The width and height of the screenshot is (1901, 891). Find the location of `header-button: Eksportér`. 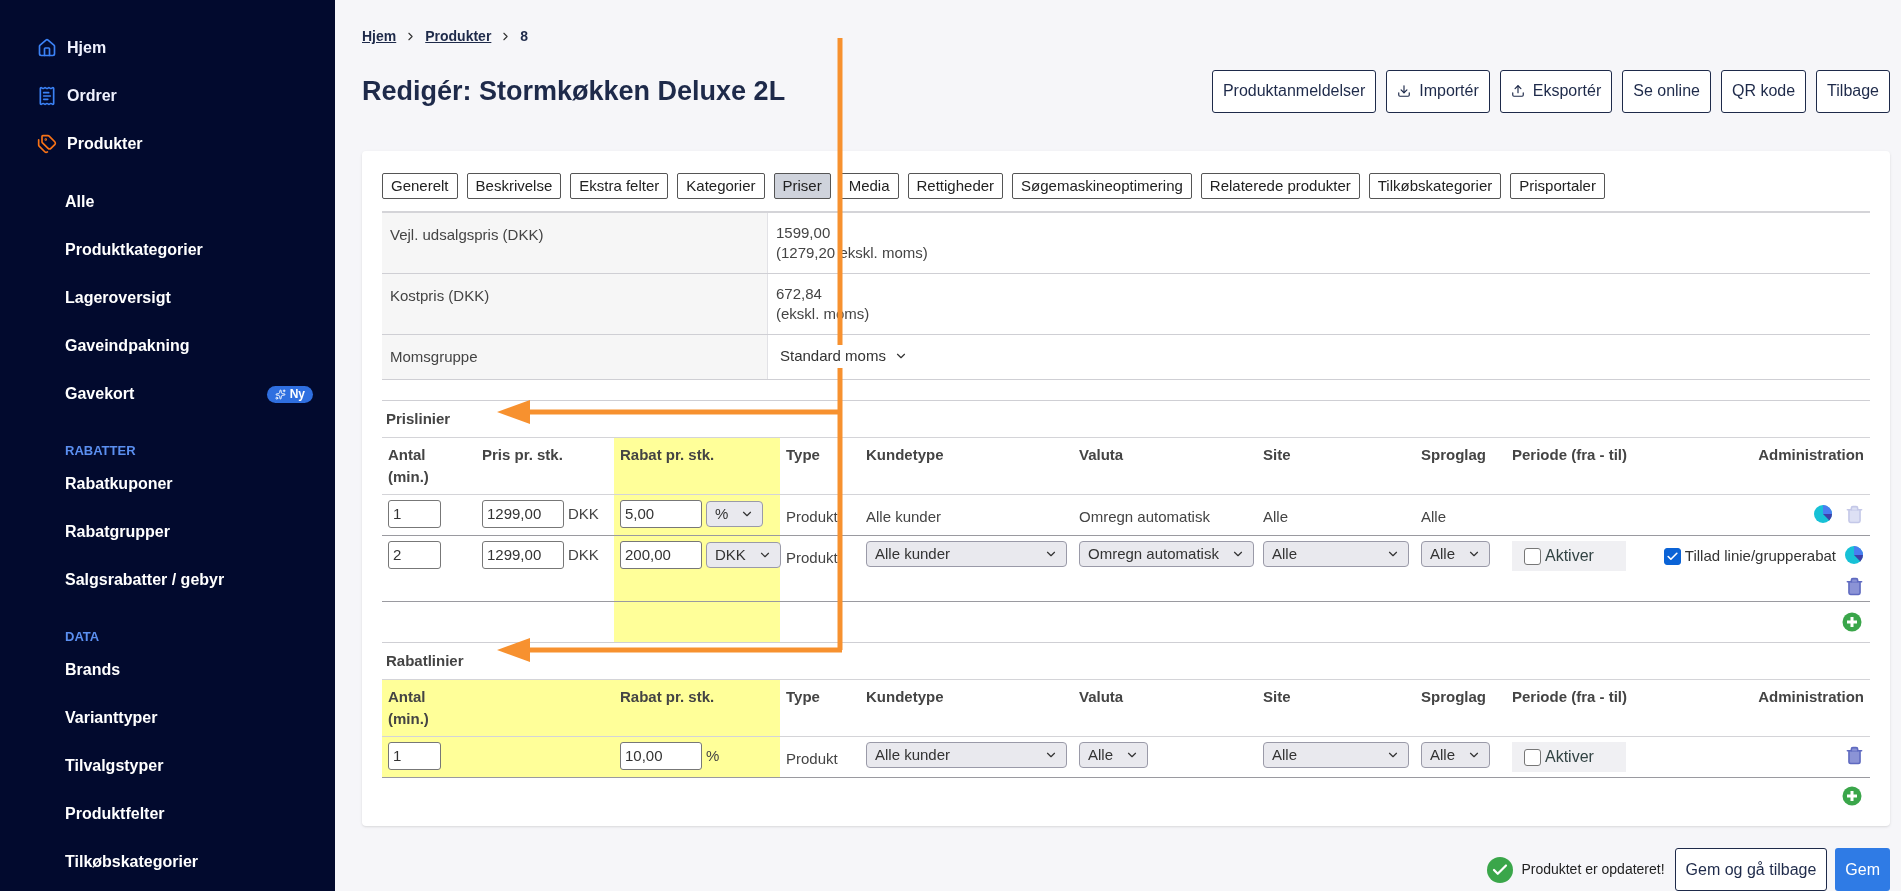

header-button: Eksportér is located at coordinates (1556, 91).